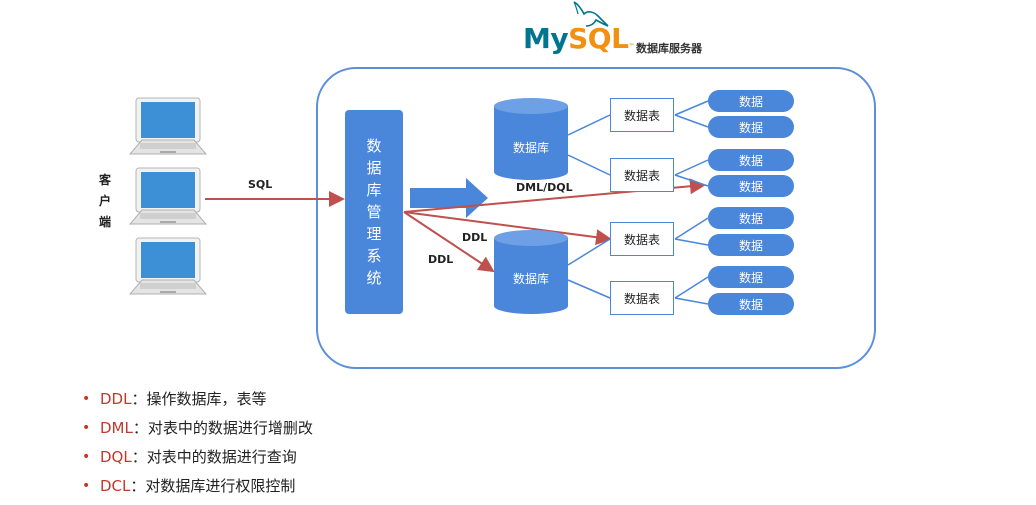  Describe the element at coordinates (544, 187) in the screenshot. I see `dml-dql-edge-label: DML/DQL` at that location.